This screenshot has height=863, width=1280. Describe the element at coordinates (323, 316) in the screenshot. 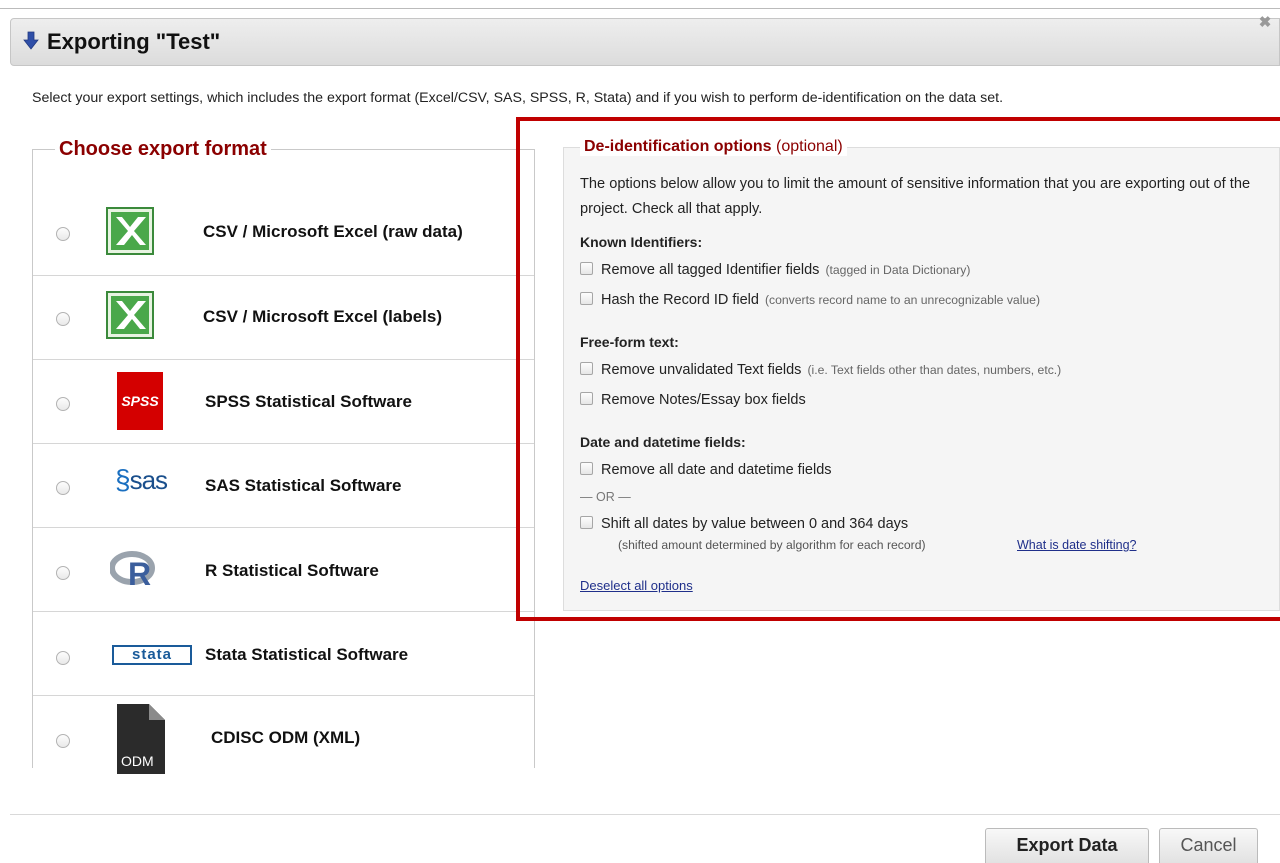

I see `format-label-csv-labels: CSV / Microsoft Excel (labels)` at that location.